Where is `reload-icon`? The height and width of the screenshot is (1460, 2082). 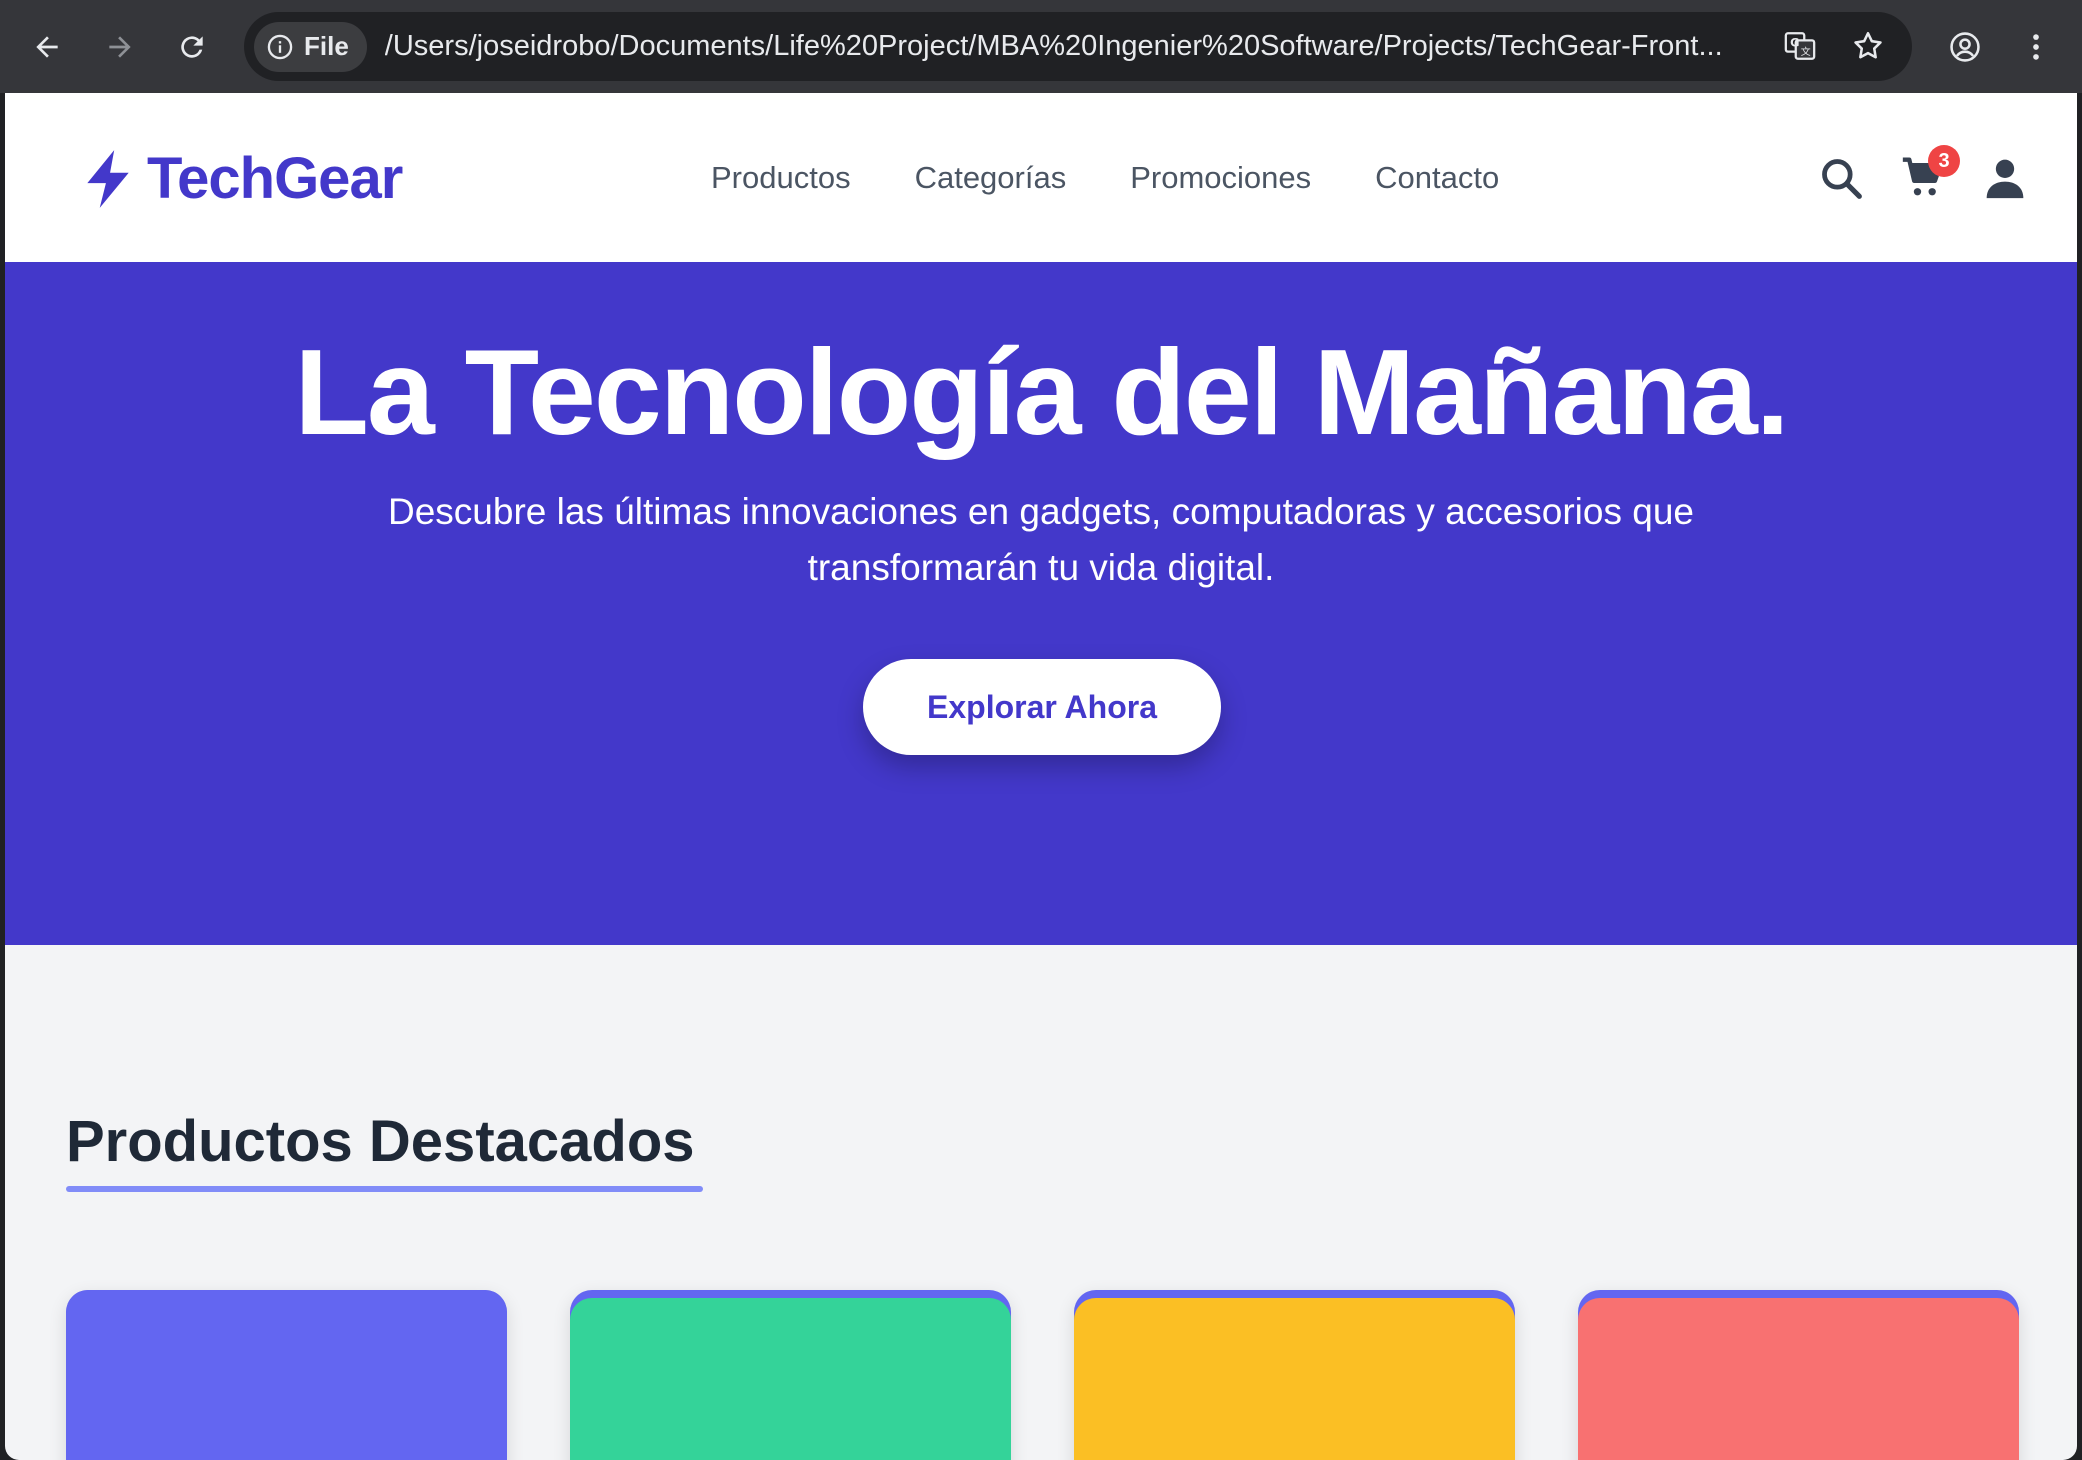
reload-icon is located at coordinates (192, 47).